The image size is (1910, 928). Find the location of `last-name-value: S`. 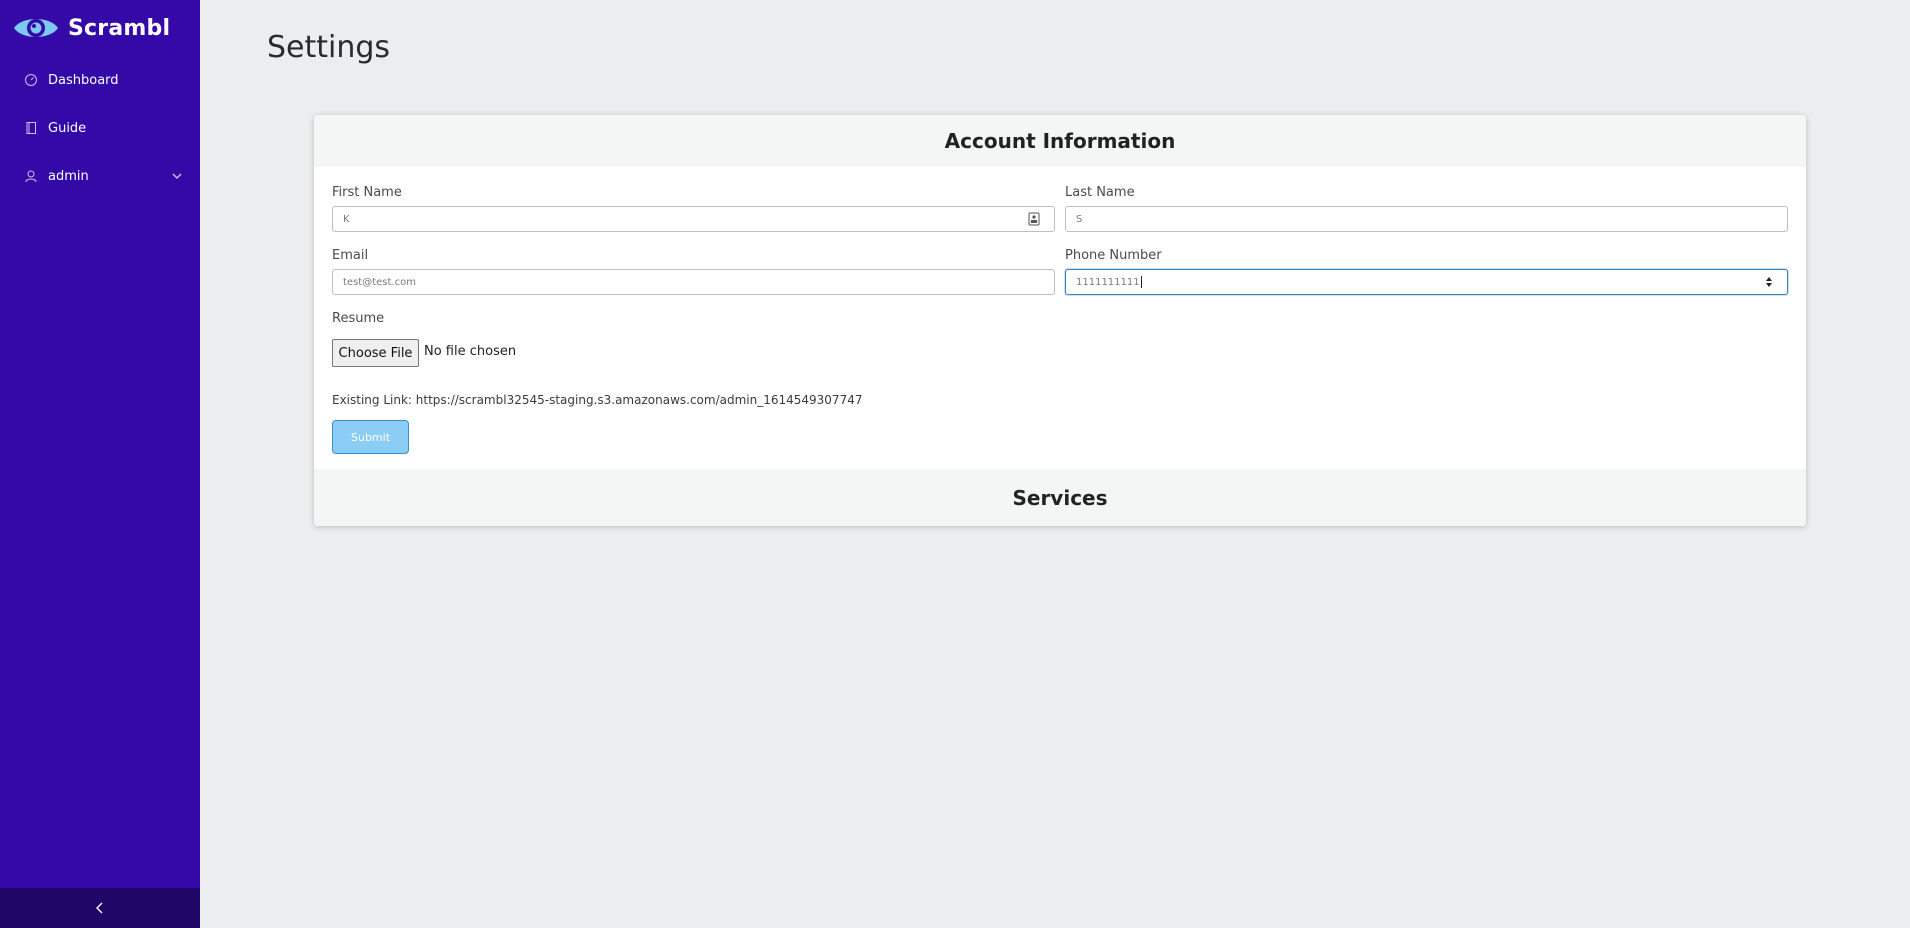

last-name-value: S is located at coordinates (1079, 219).